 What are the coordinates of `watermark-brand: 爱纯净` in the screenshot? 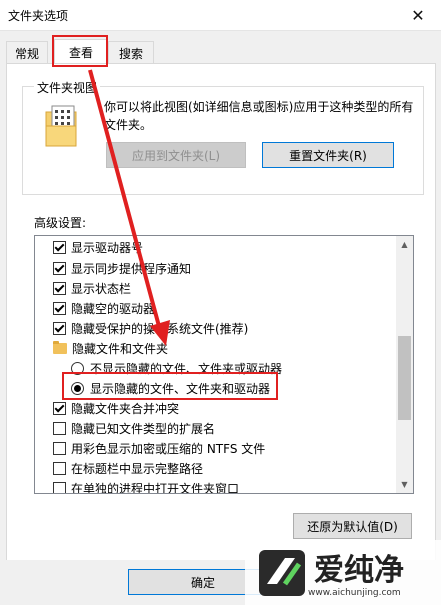 It's located at (359, 570).